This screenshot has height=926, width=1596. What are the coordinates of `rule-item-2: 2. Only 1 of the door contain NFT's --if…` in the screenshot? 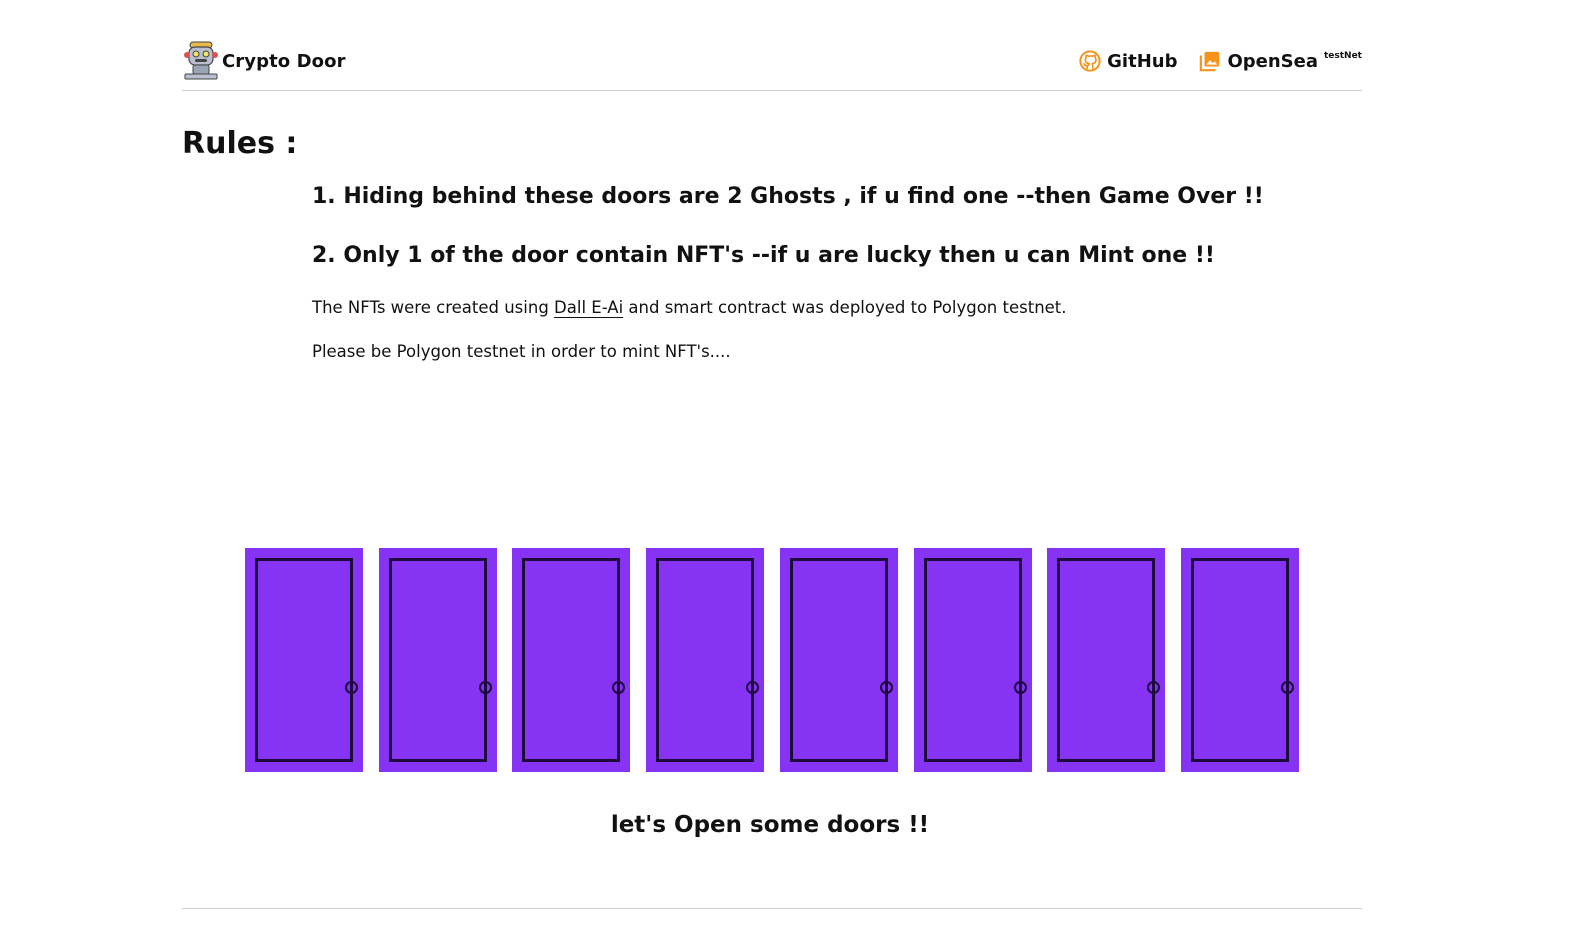 It's located at (763, 255).